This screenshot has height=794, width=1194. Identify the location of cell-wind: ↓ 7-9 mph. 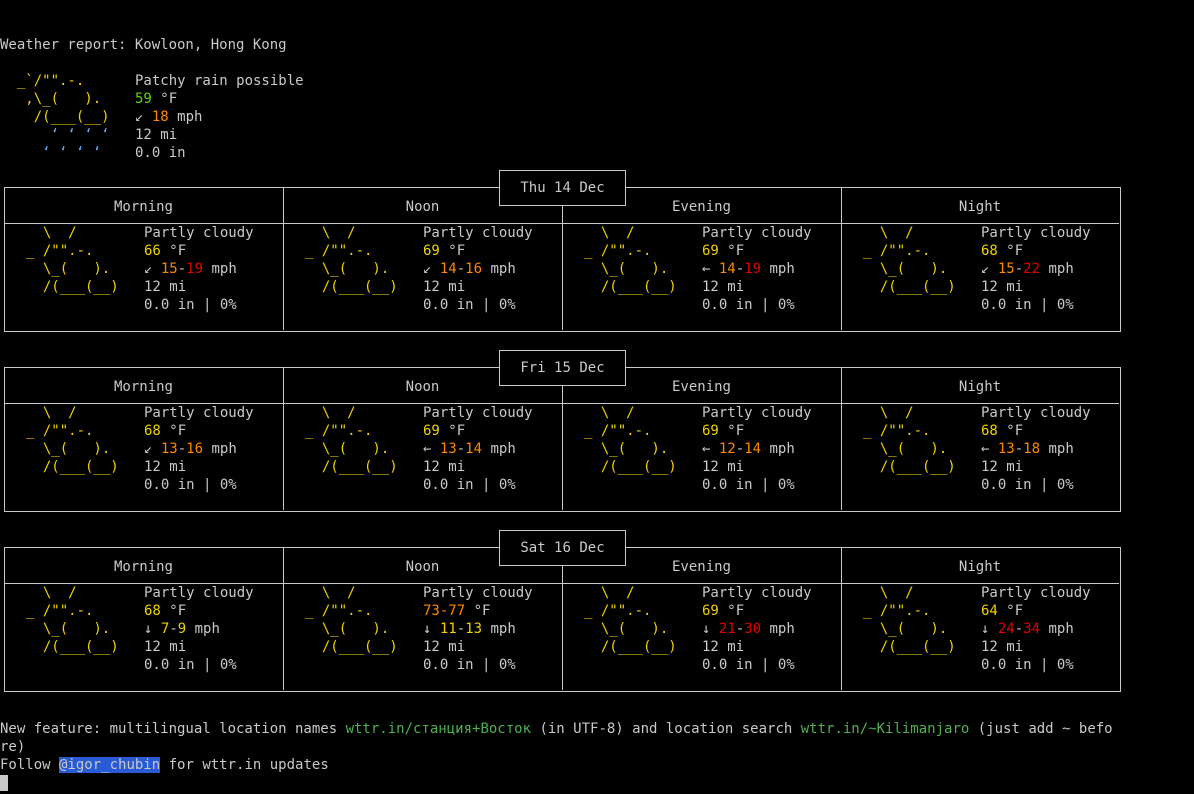
(182, 629).